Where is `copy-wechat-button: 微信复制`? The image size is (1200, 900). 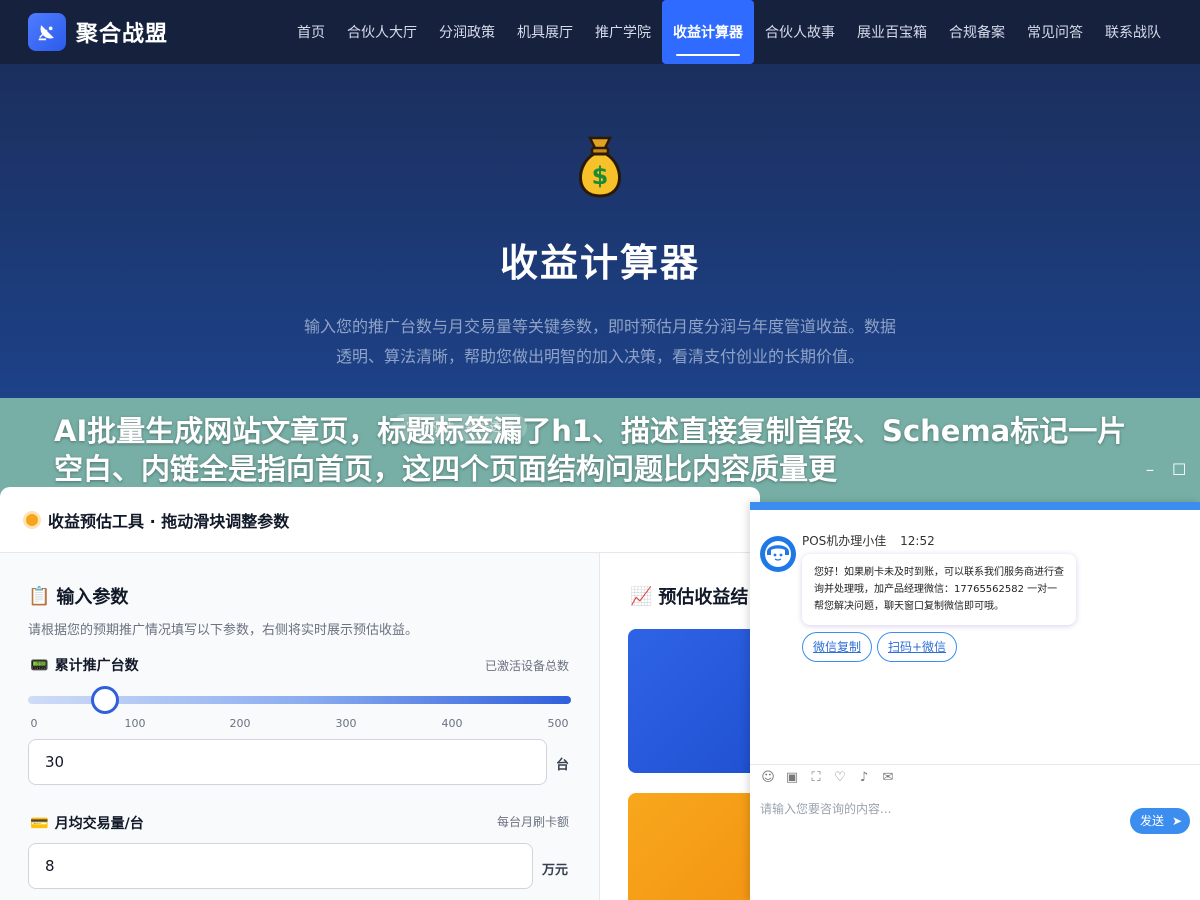 copy-wechat-button: 微信复制 is located at coordinates (837, 647).